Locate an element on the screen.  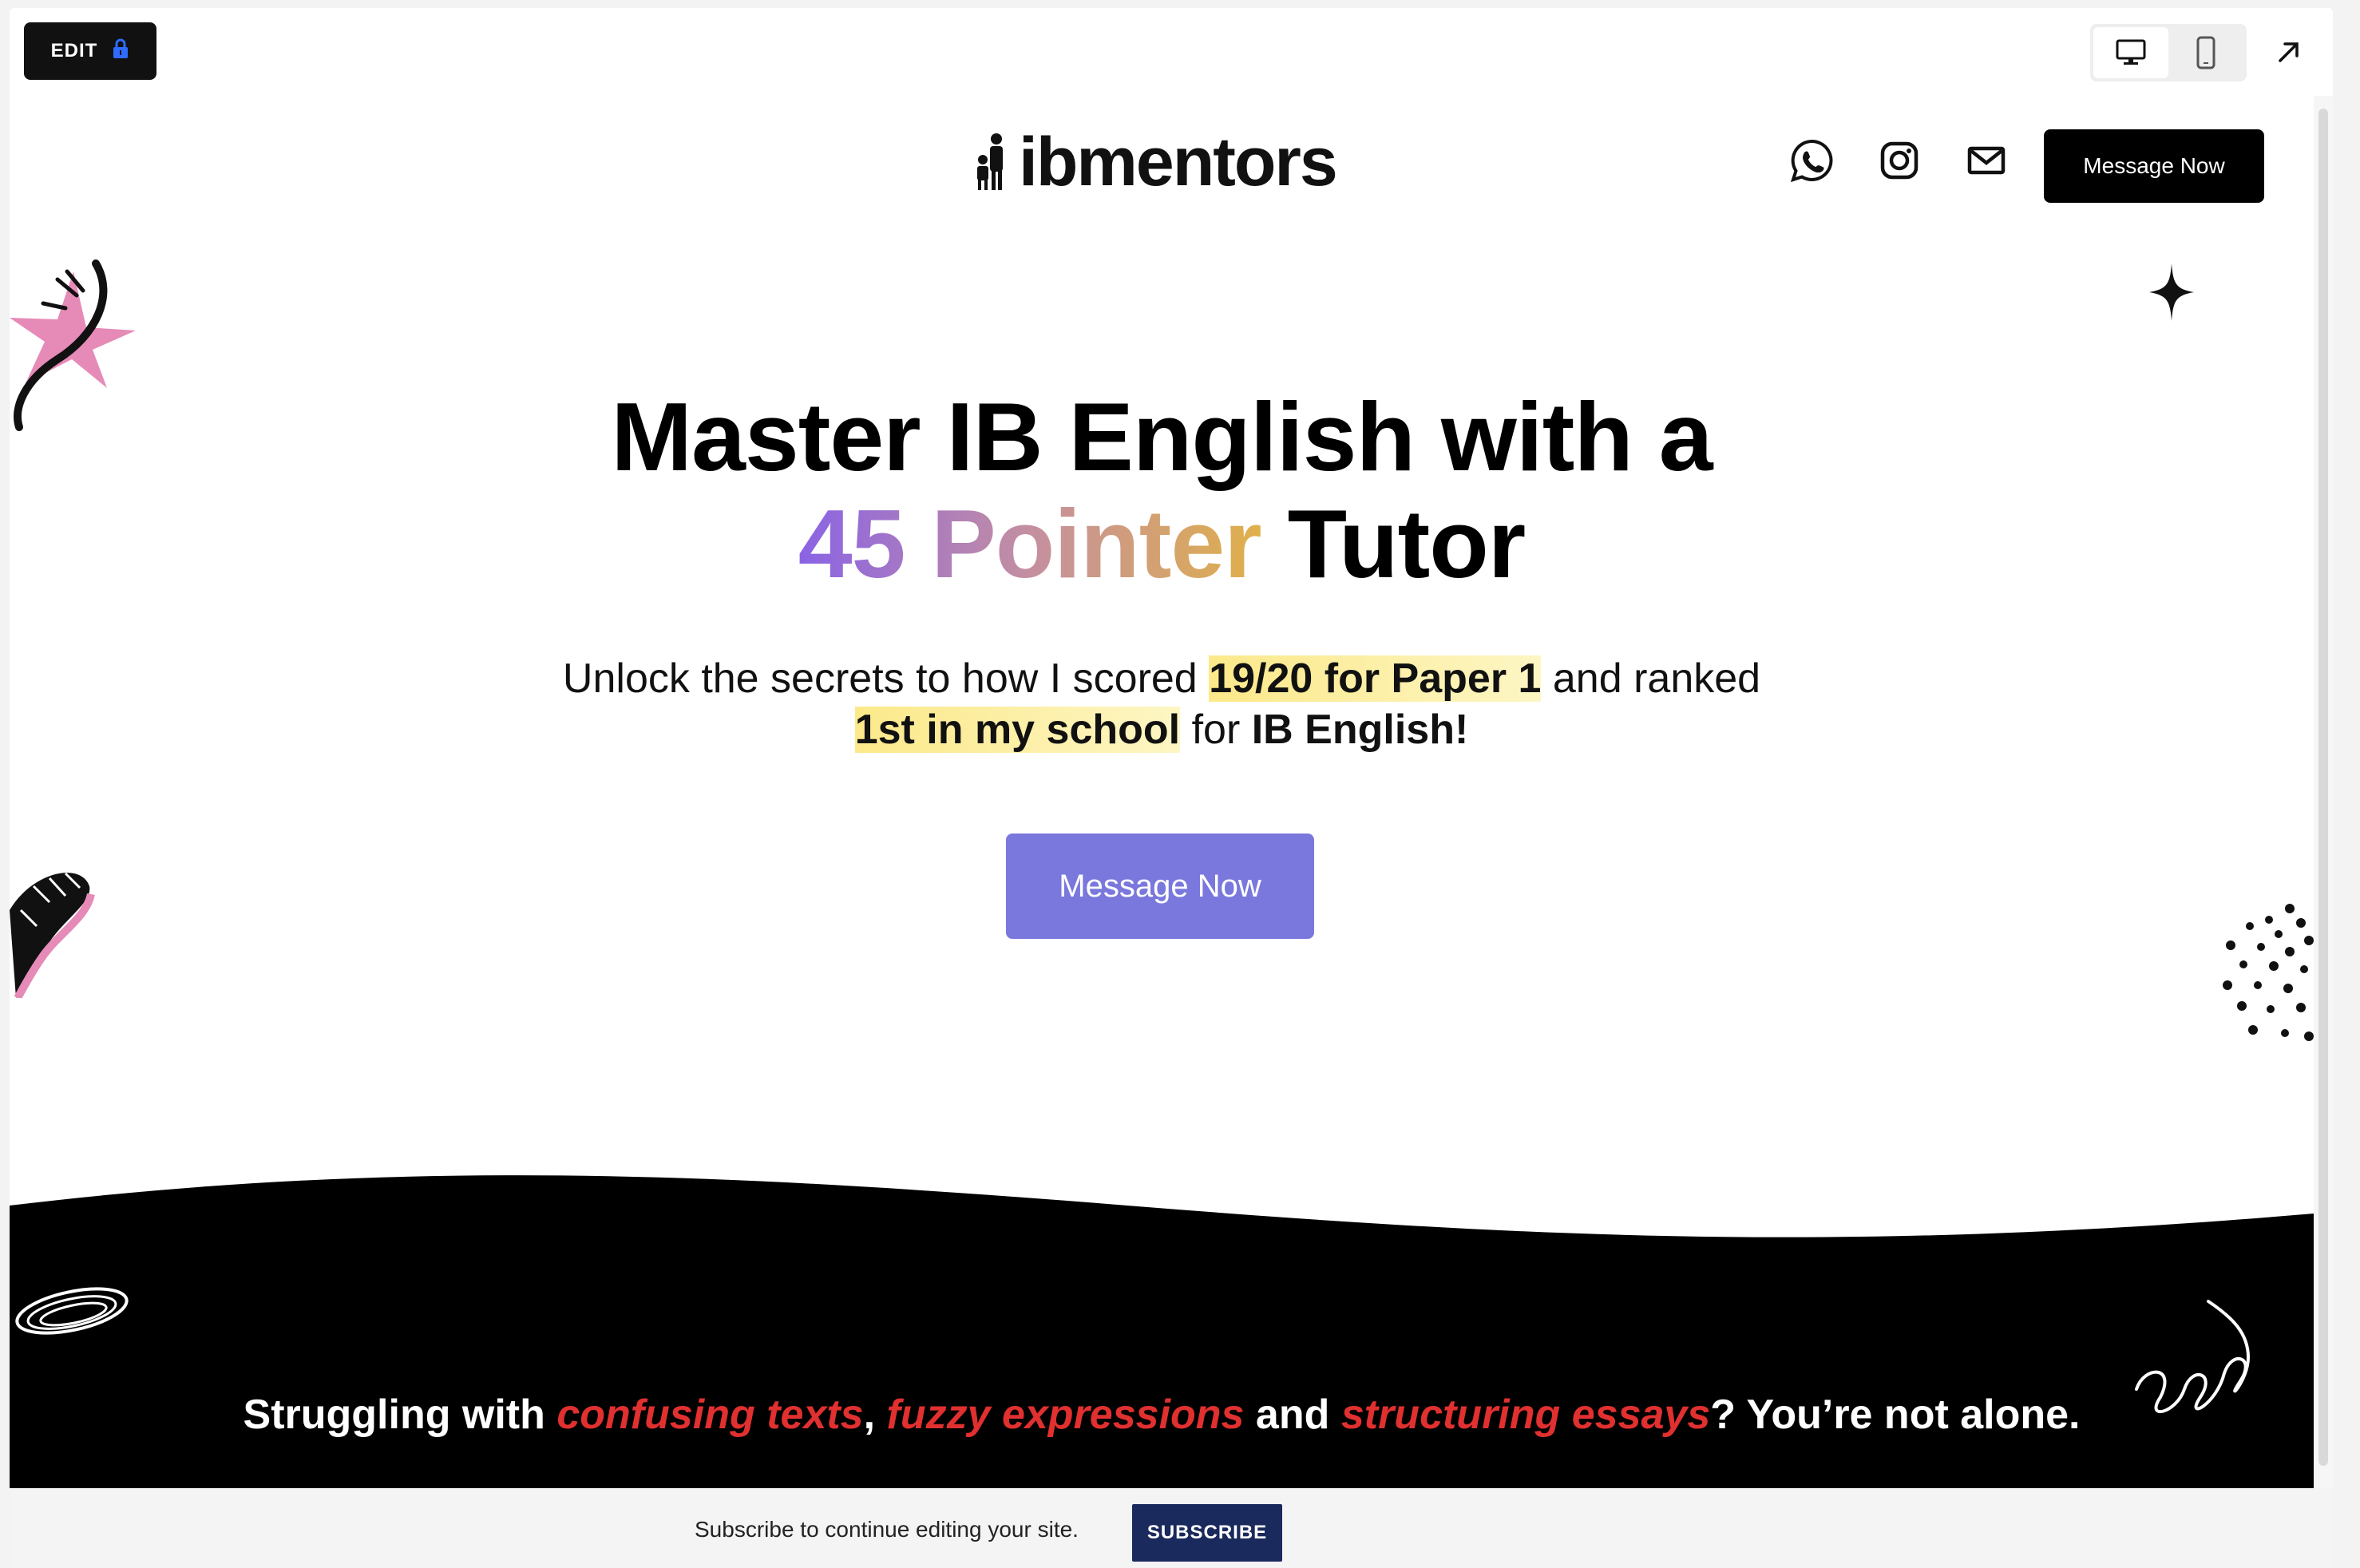
edit-label: EDIT is located at coordinates (74, 51).